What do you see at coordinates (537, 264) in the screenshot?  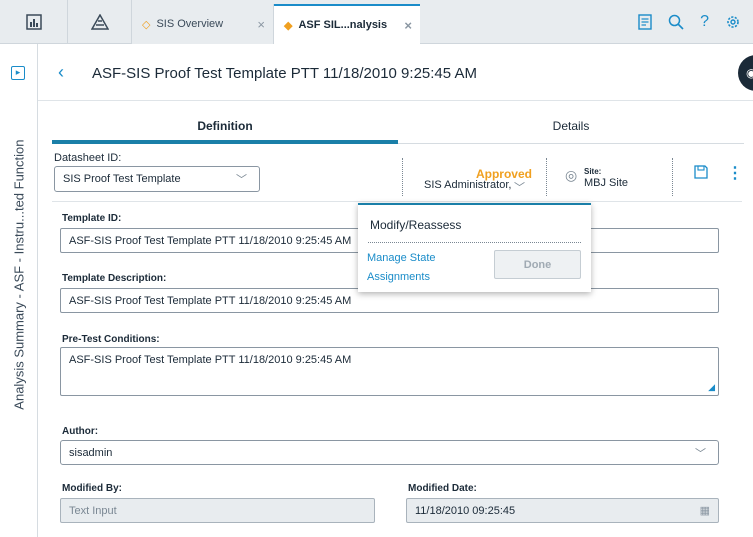 I see `done-button: Done` at bounding box center [537, 264].